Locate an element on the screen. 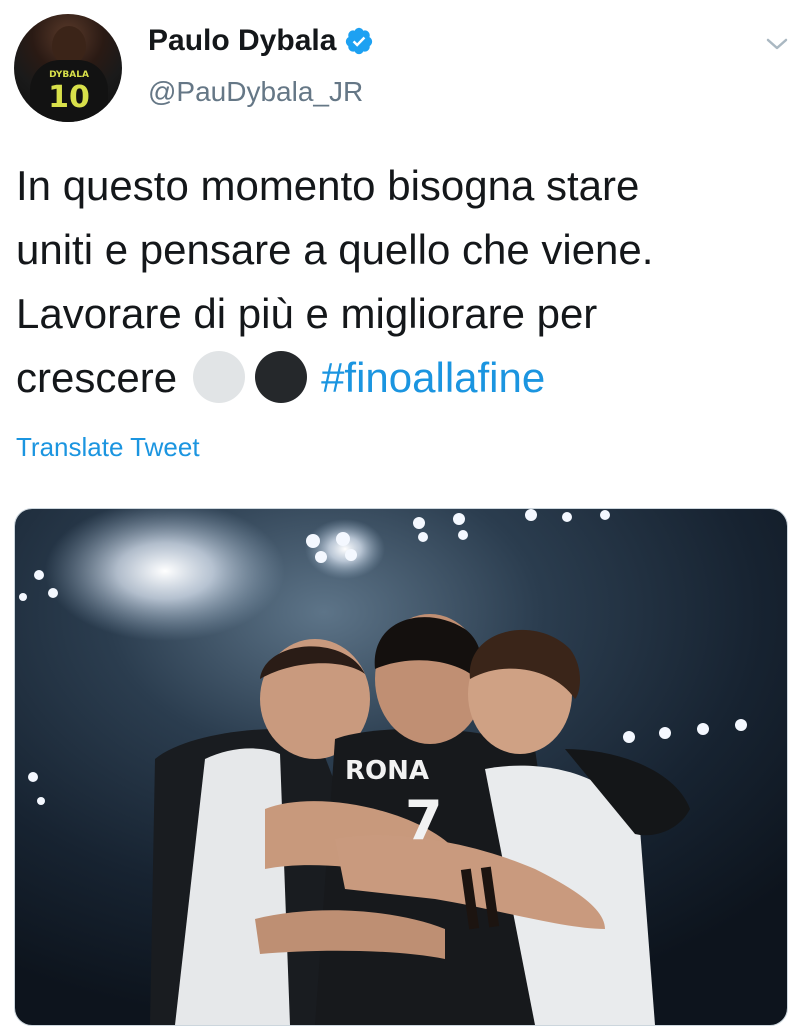 This screenshot has height=1036, width=800. avatar: DYBALA 10 is located at coordinates (68, 68).